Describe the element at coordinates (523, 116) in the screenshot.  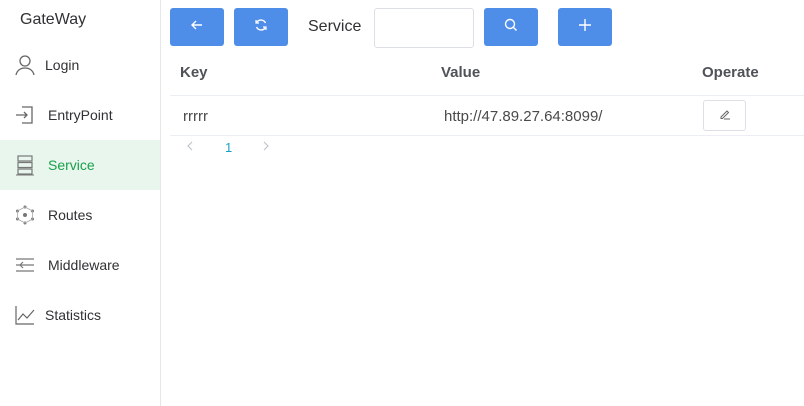
I see `cell-value: http://47.89.27.64:8099/` at that location.